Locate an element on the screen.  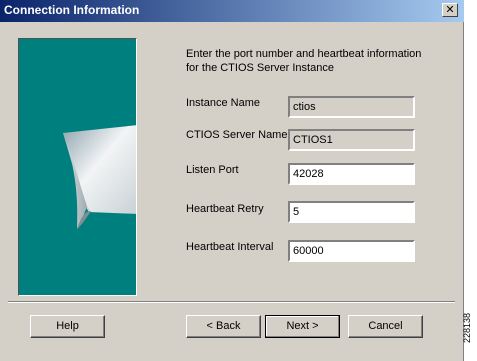
listen-port-input: 42028 is located at coordinates (351, 174).